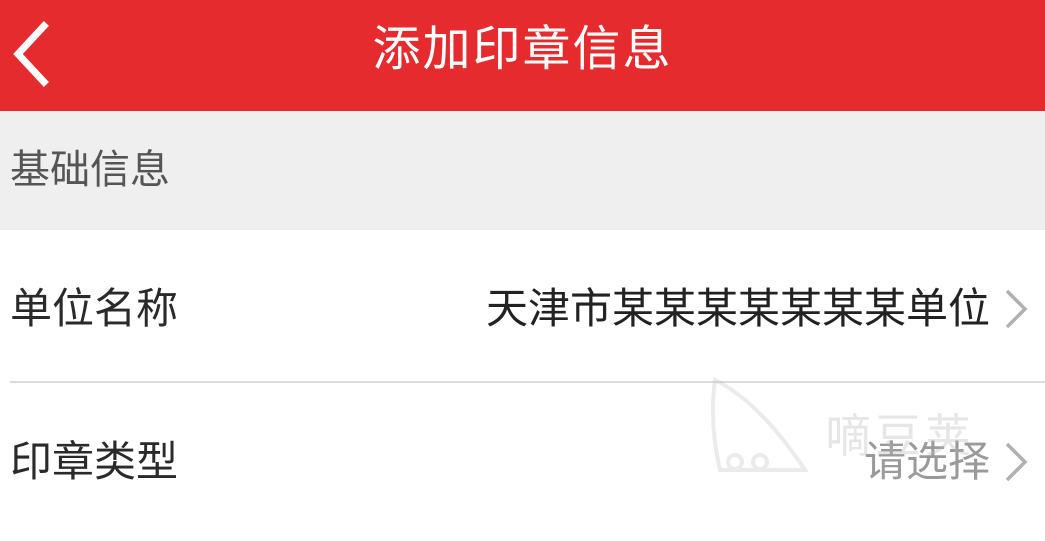 The width and height of the screenshot is (1045, 541). I want to click on seal-type-label: 印章类型, so click(94, 461).